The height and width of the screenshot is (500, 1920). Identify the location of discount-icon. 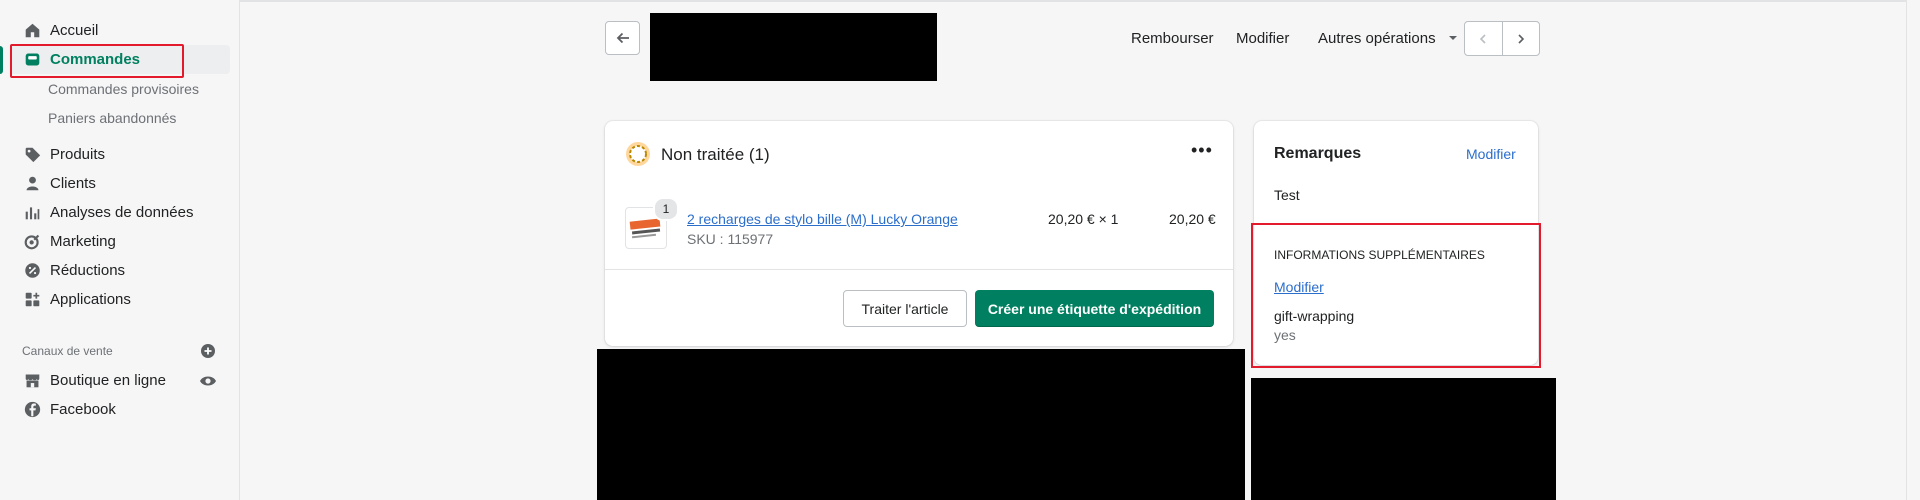
(32, 271).